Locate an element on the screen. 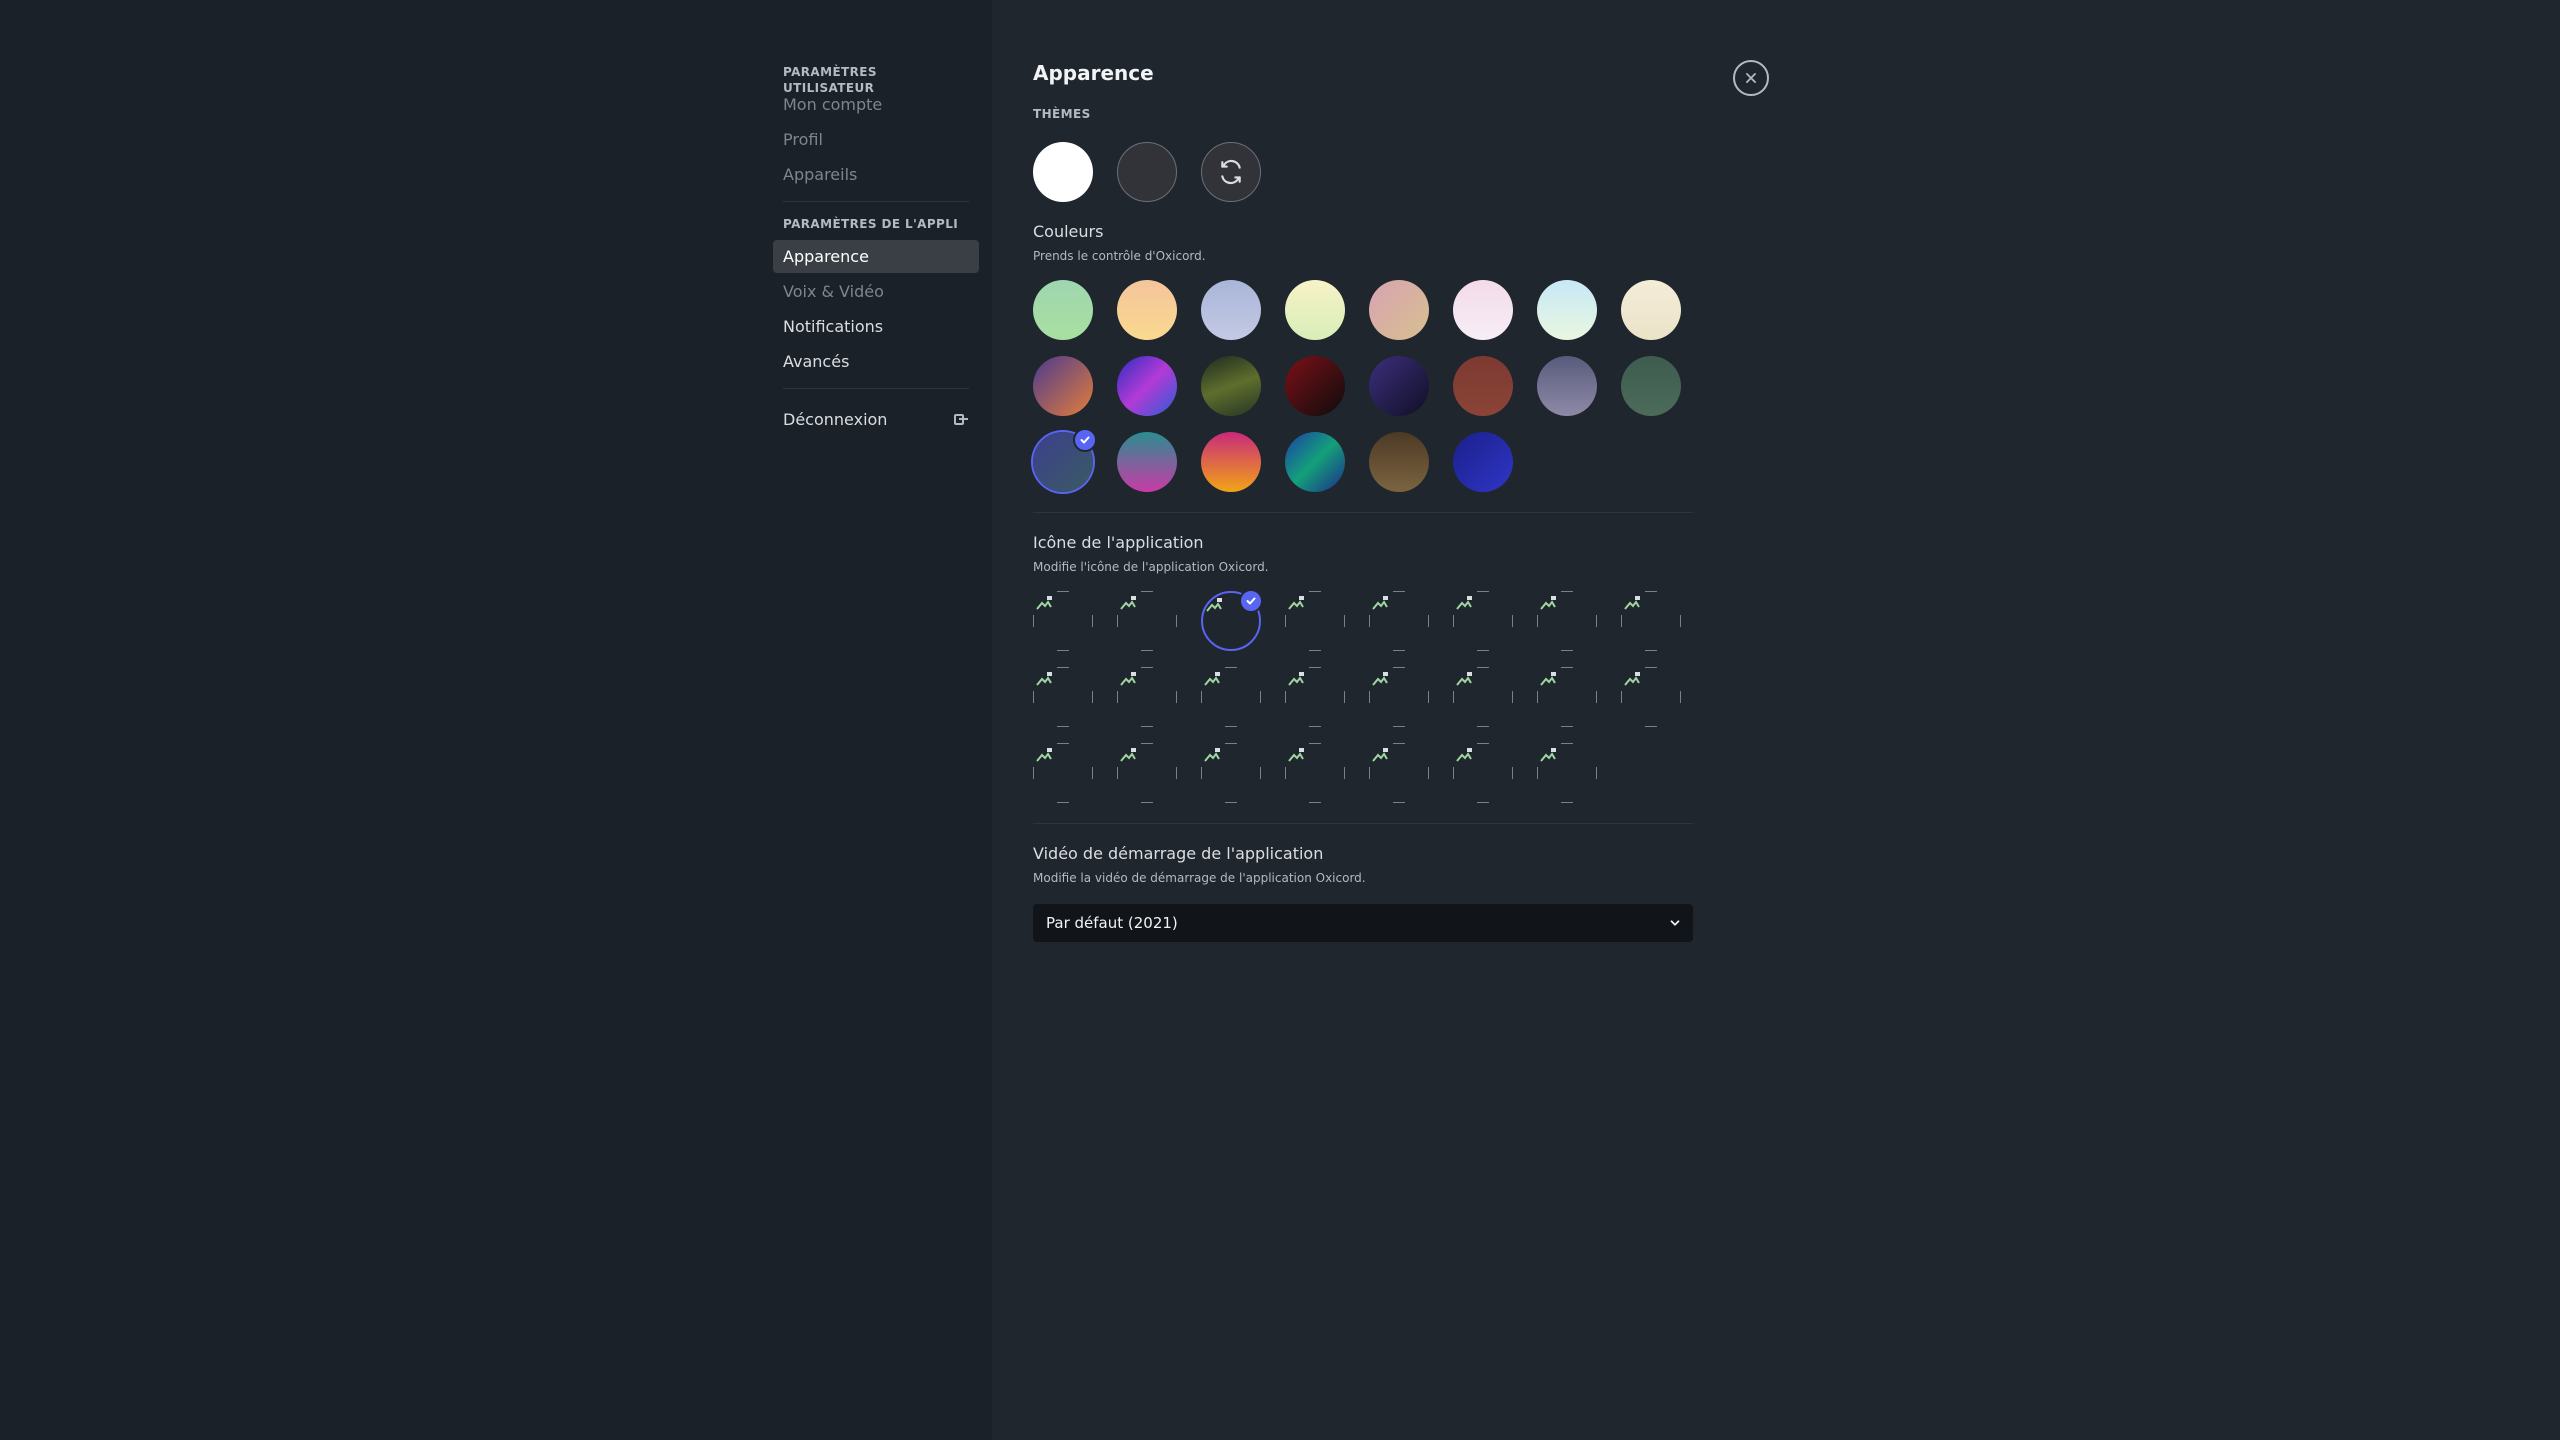  startup-video-title: Vidéo de démarrage de l'application is located at coordinates (1178, 853).